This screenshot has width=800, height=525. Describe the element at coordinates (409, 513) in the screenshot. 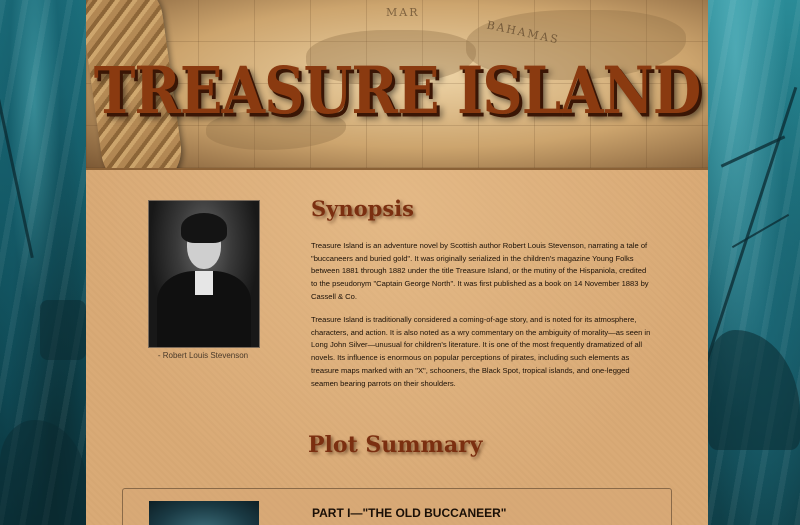

I see `part-title: PART I—"THE OLD BUCCANEER"` at that location.